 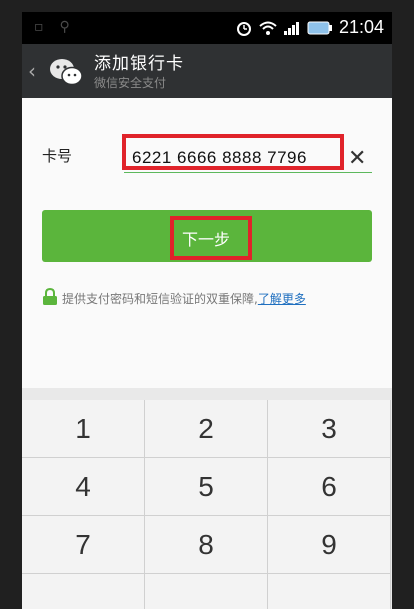 I want to click on title-bar: ‹ 添加银行卡 微信安全支付, so click(x=207, y=71).